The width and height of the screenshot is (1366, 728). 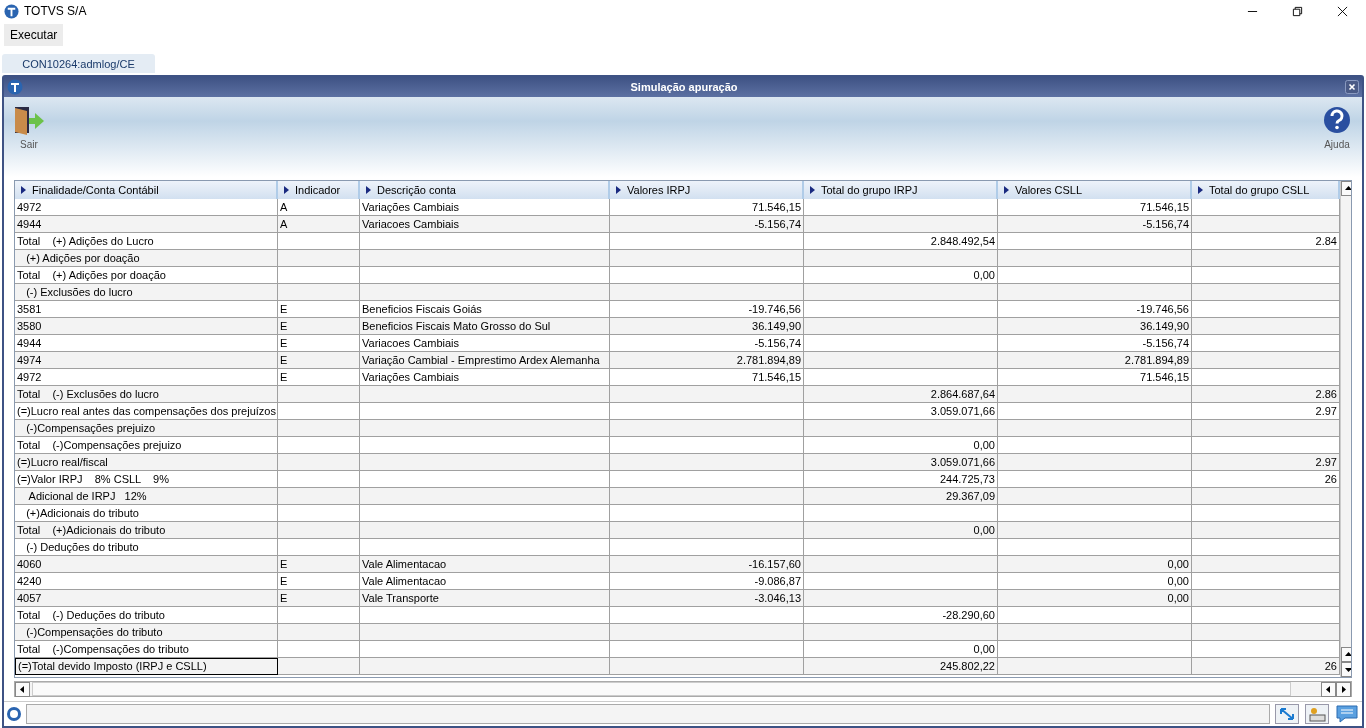 What do you see at coordinates (901, 666) in the screenshot?
I see `table-cell: 245.802,22` at bounding box center [901, 666].